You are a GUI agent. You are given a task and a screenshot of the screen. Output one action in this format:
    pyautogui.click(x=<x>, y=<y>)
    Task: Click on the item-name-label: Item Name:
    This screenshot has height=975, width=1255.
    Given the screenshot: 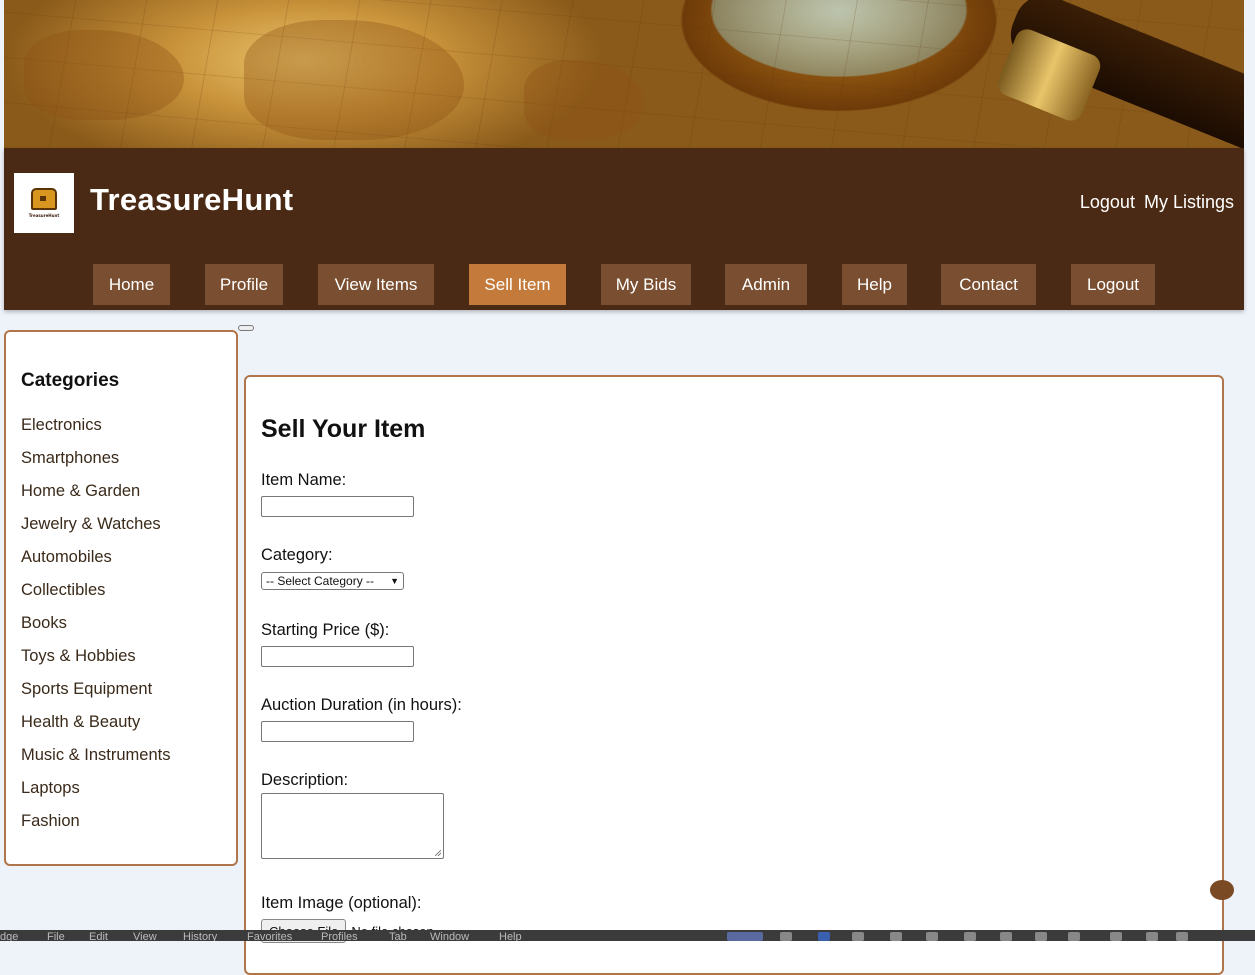 What is the action you would take?
    pyautogui.click(x=304, y=480)
    